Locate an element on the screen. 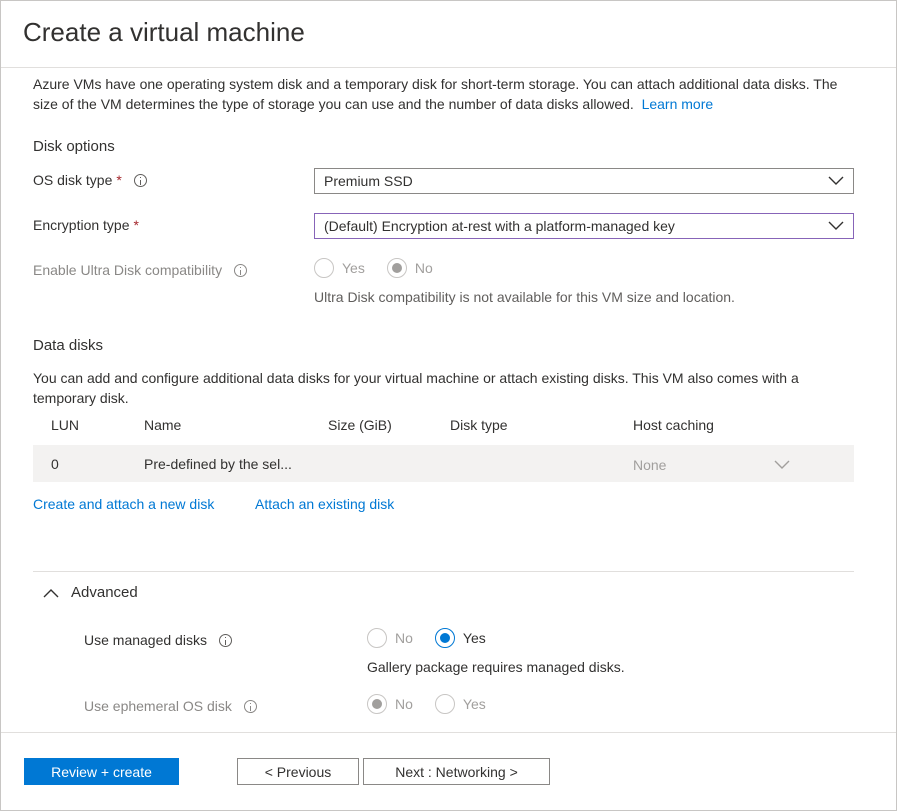 This screenshot has height=811, width=897. ephemeral-os-disk-no-option: No is located at coordinates (390, 704).